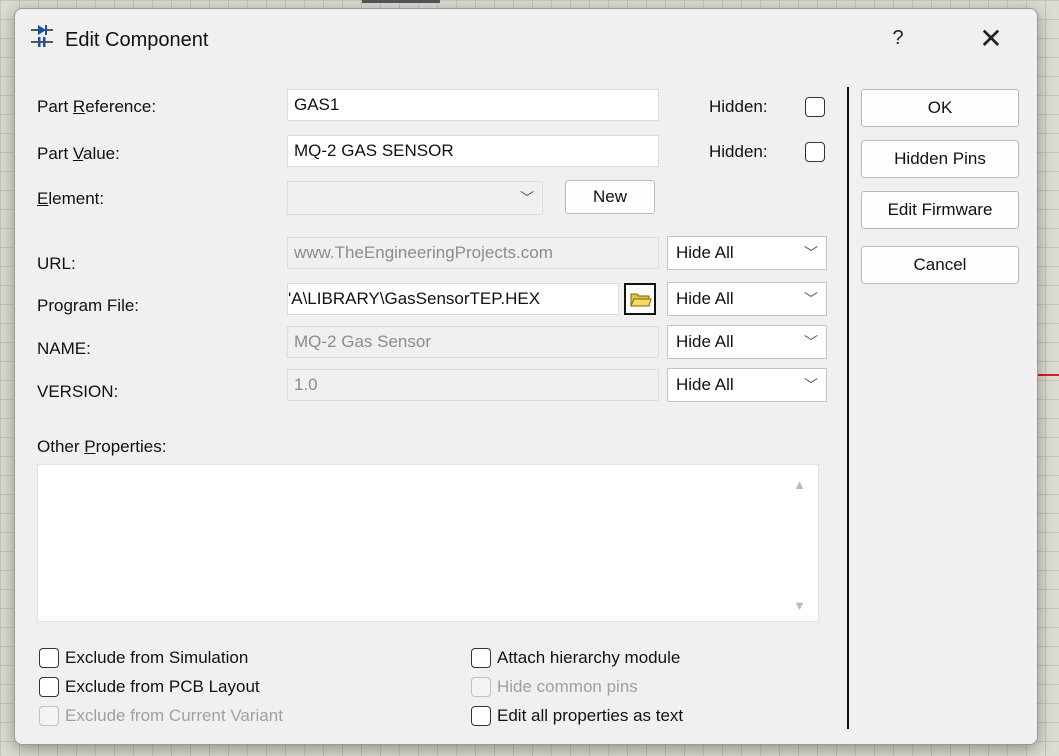 This screenshot has height=756, width=1059. I want to click on help-button: ?, so click(898, 38).